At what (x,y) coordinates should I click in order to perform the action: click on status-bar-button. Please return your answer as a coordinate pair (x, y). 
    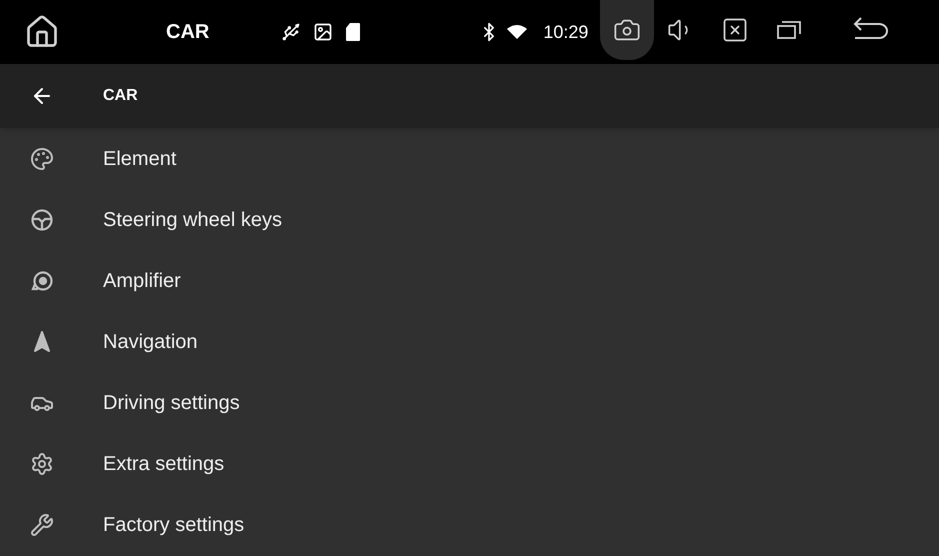
    Looking at the image, I should click on (627, 30).